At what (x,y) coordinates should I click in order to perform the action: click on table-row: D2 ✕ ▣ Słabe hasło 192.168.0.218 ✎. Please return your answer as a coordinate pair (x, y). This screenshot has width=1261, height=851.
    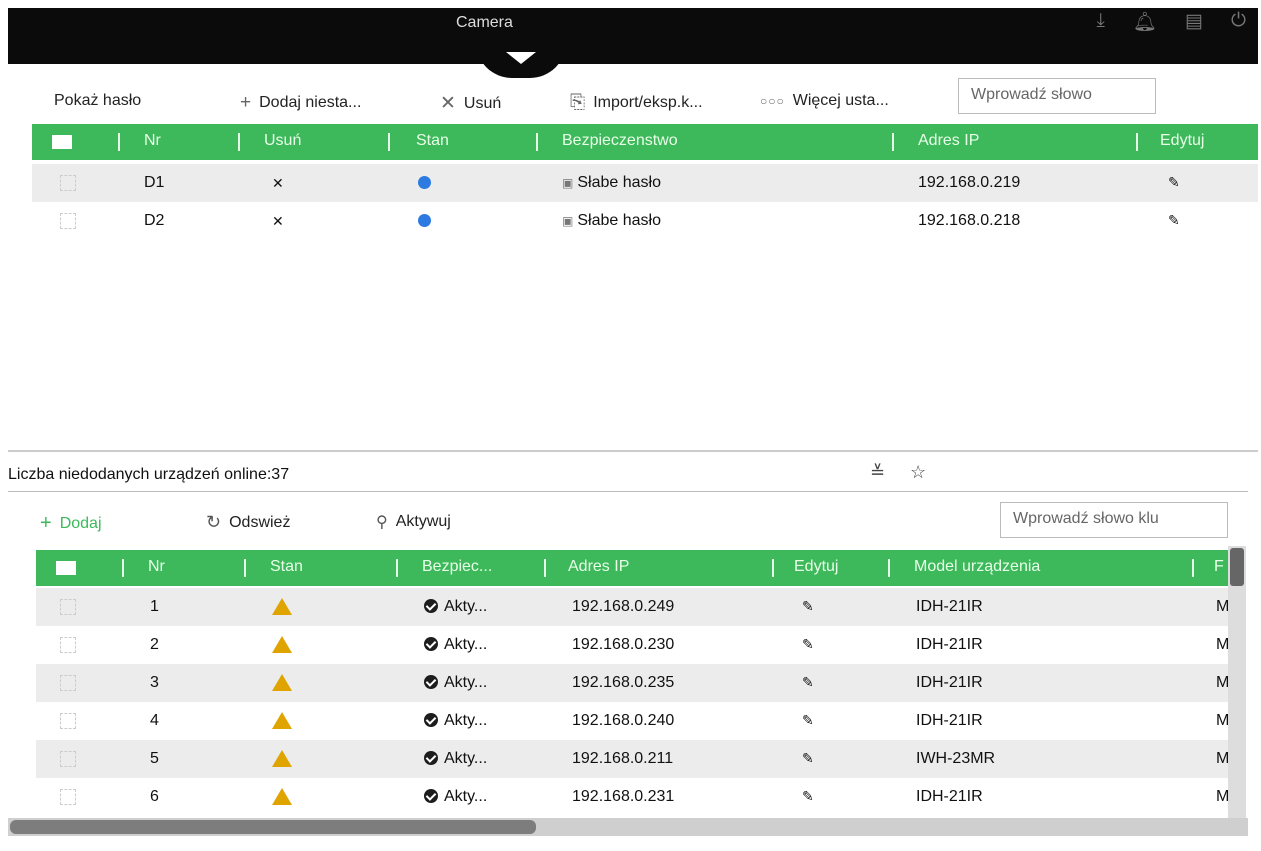
    Looking at the image, I should click on (645, 221).